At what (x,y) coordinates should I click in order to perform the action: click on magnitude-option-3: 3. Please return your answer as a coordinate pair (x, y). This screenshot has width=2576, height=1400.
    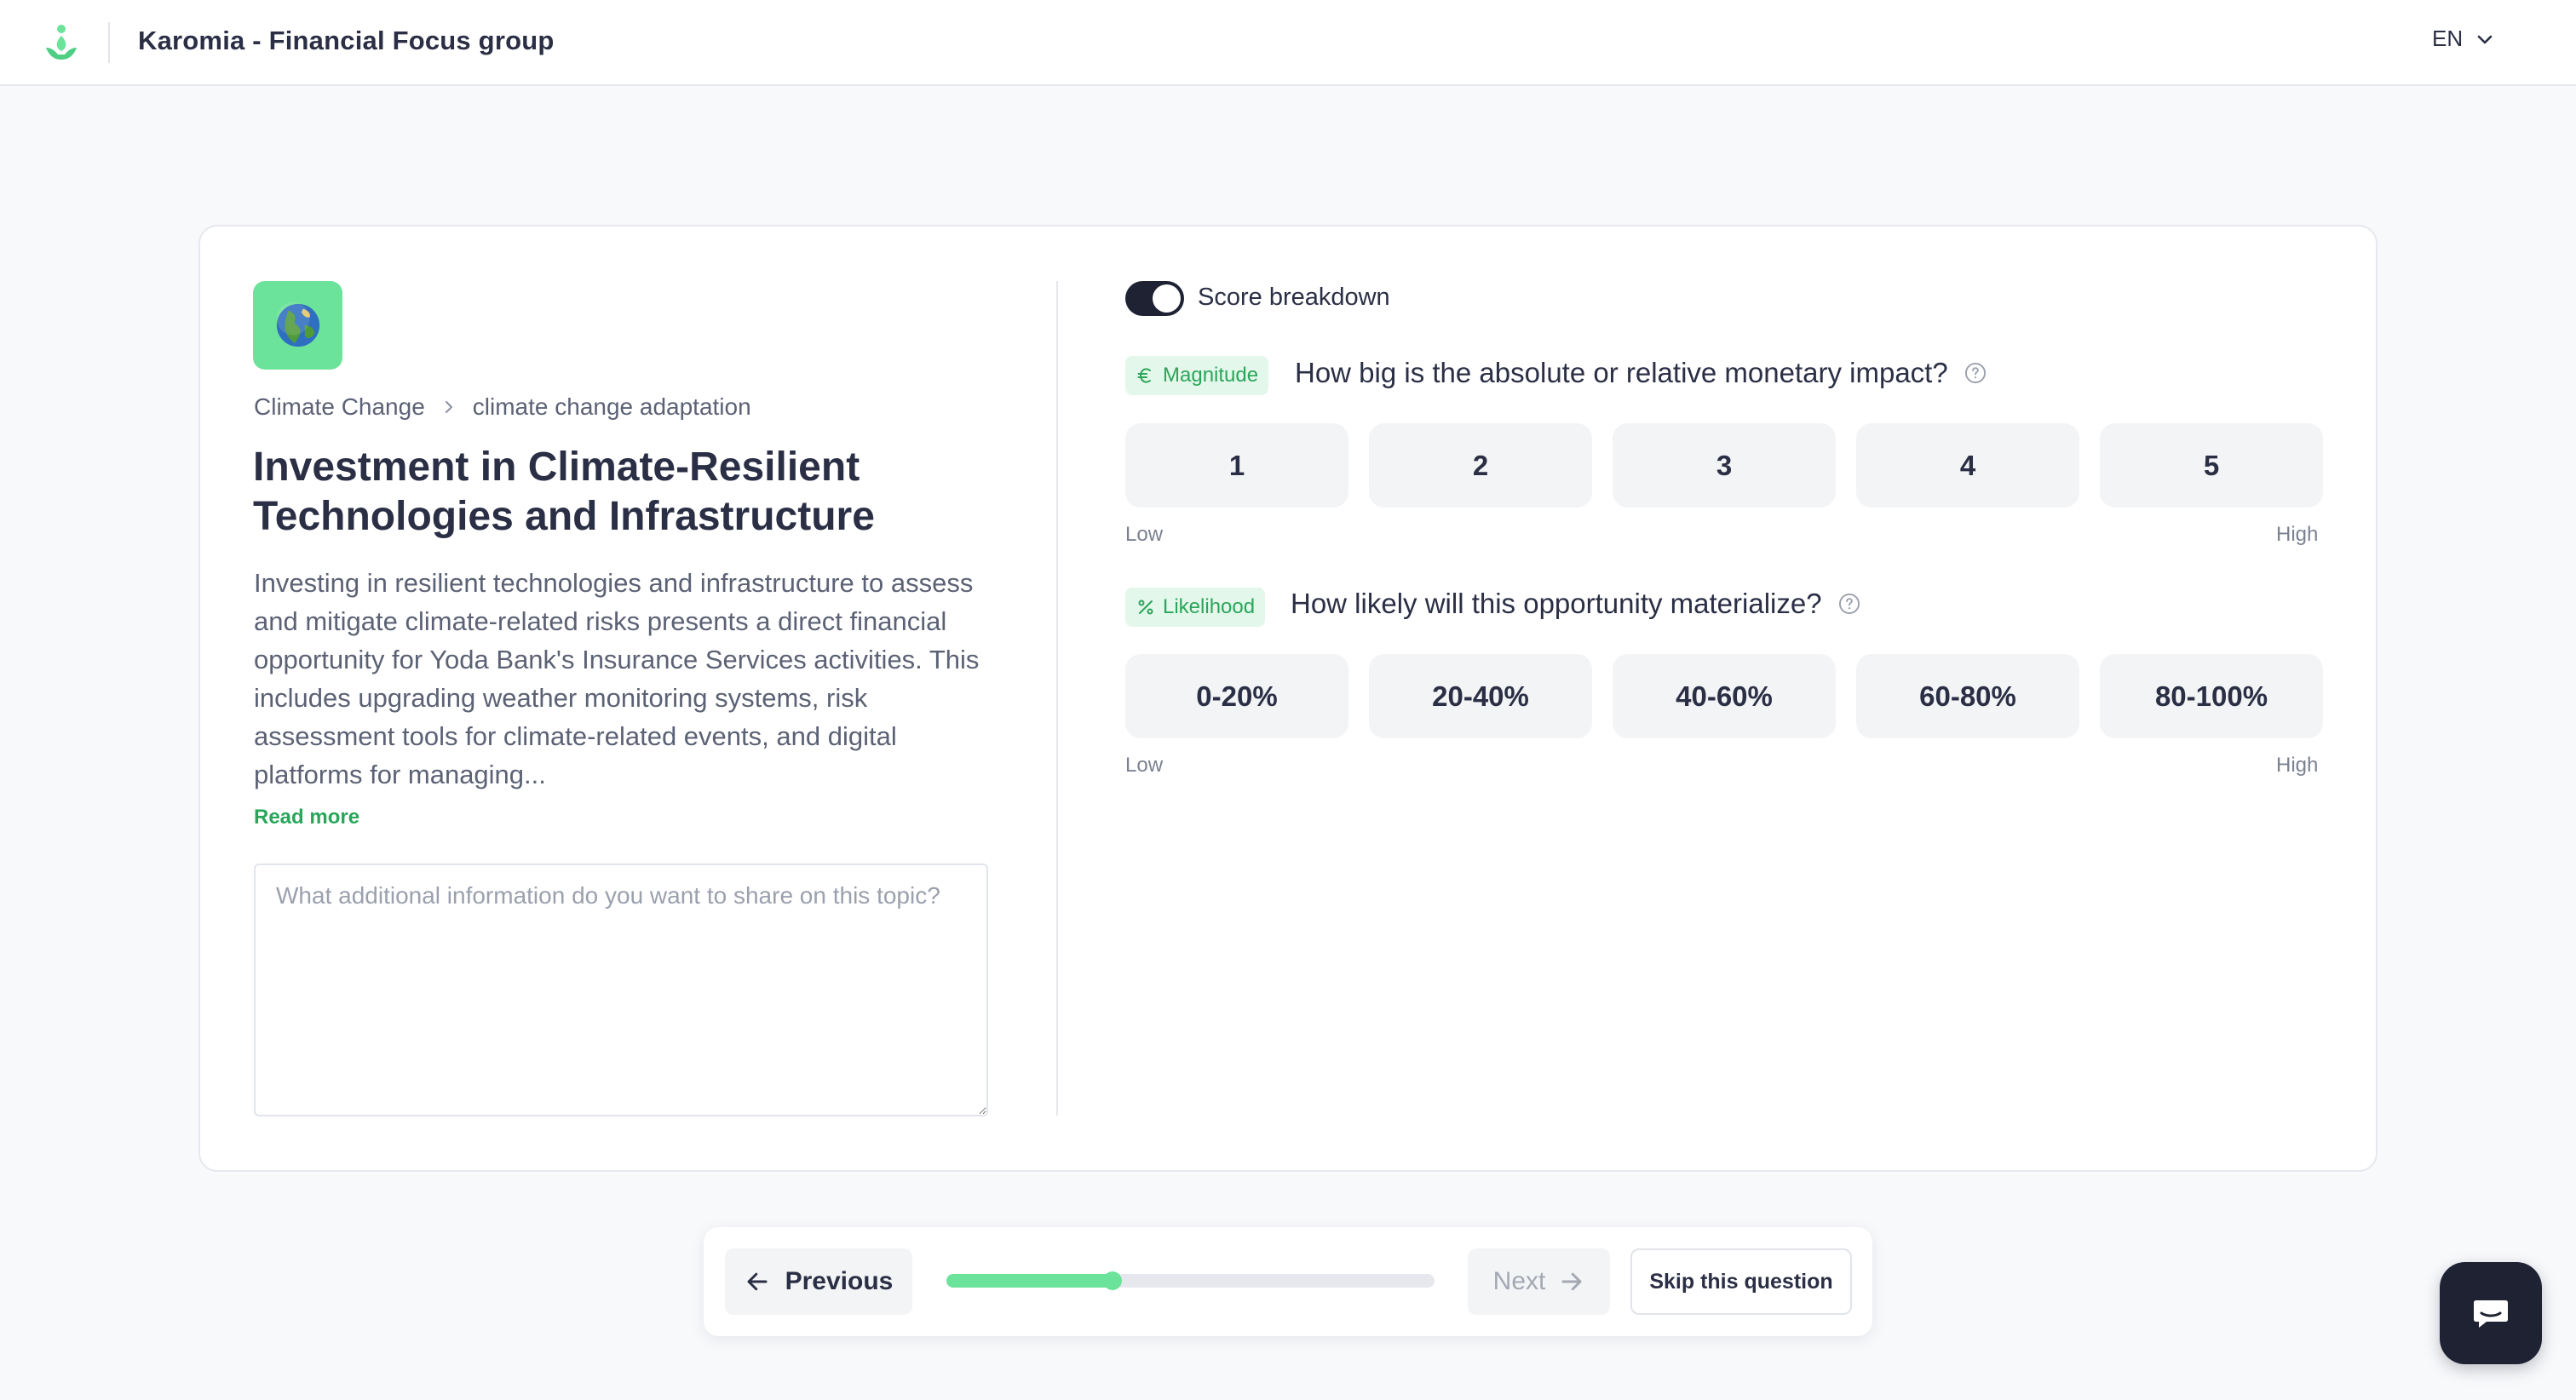
    Looking at the image, I should click on (1725, 465).